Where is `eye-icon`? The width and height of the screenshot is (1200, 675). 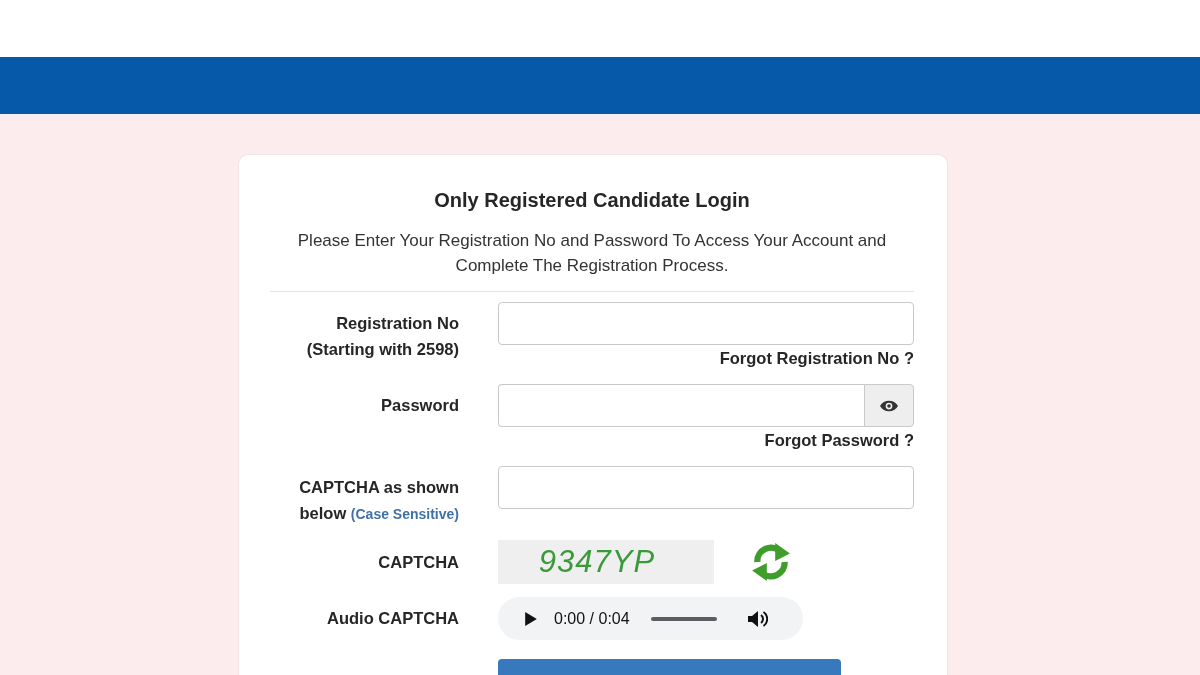 eye-icon is located at coordinates (889, 405).